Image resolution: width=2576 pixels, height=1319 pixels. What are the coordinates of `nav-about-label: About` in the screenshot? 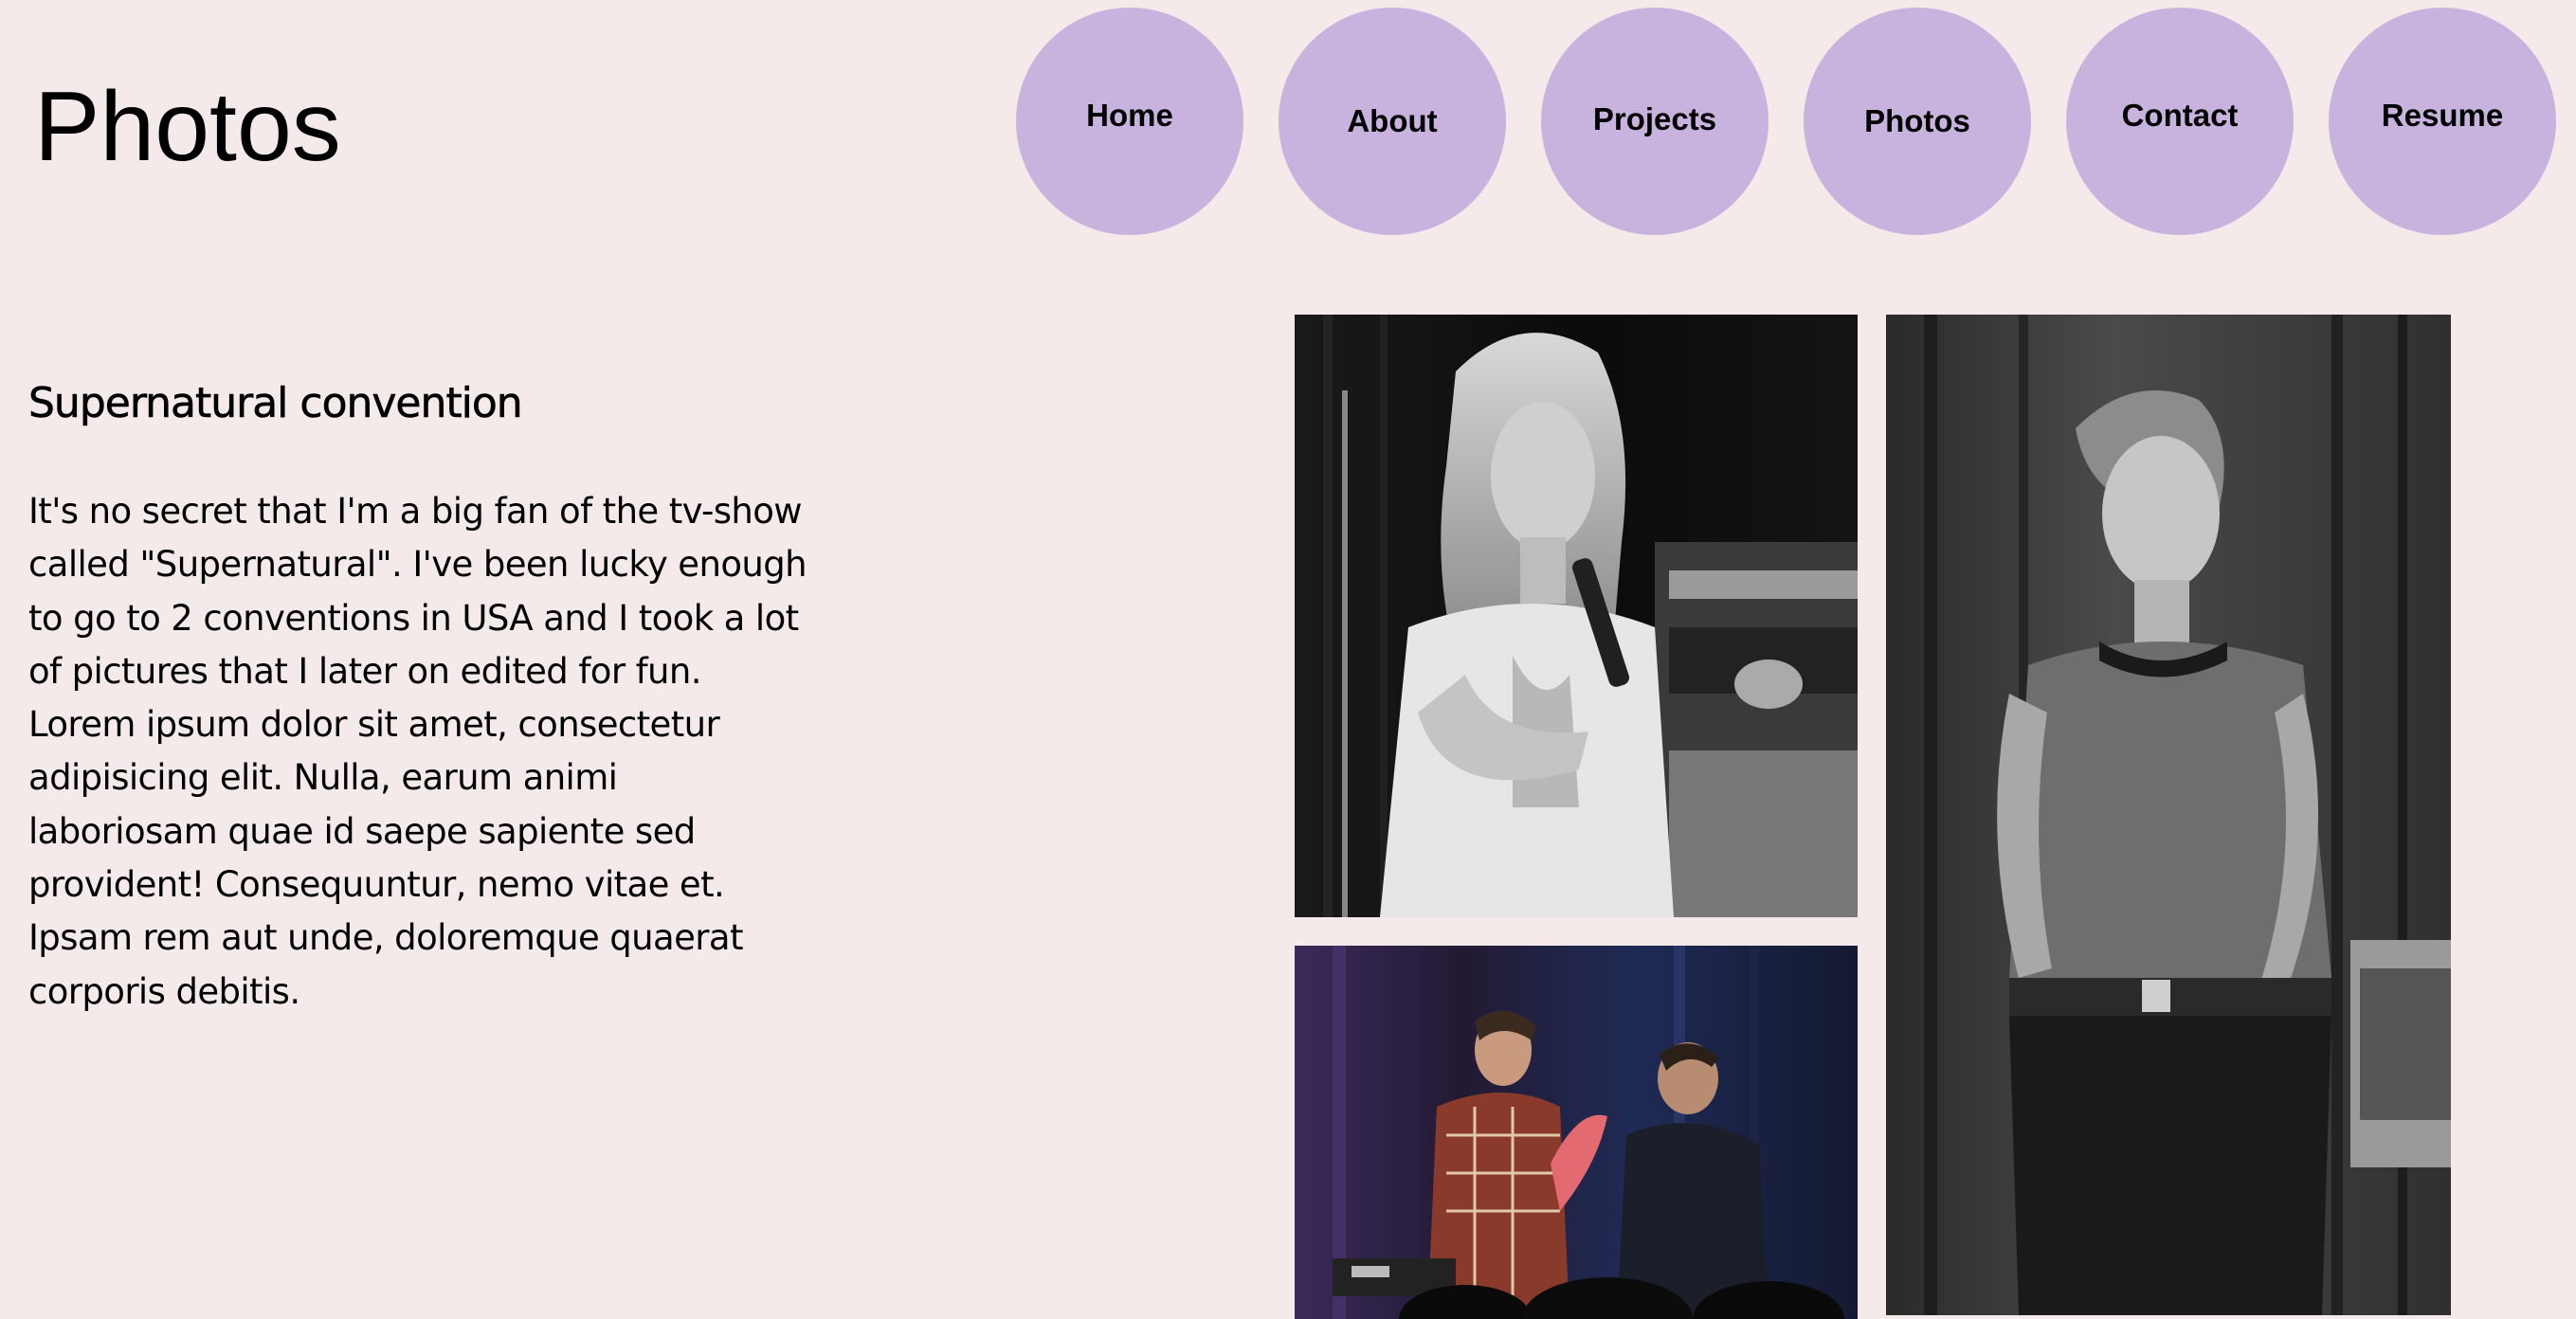 It's located at (1392, 120).